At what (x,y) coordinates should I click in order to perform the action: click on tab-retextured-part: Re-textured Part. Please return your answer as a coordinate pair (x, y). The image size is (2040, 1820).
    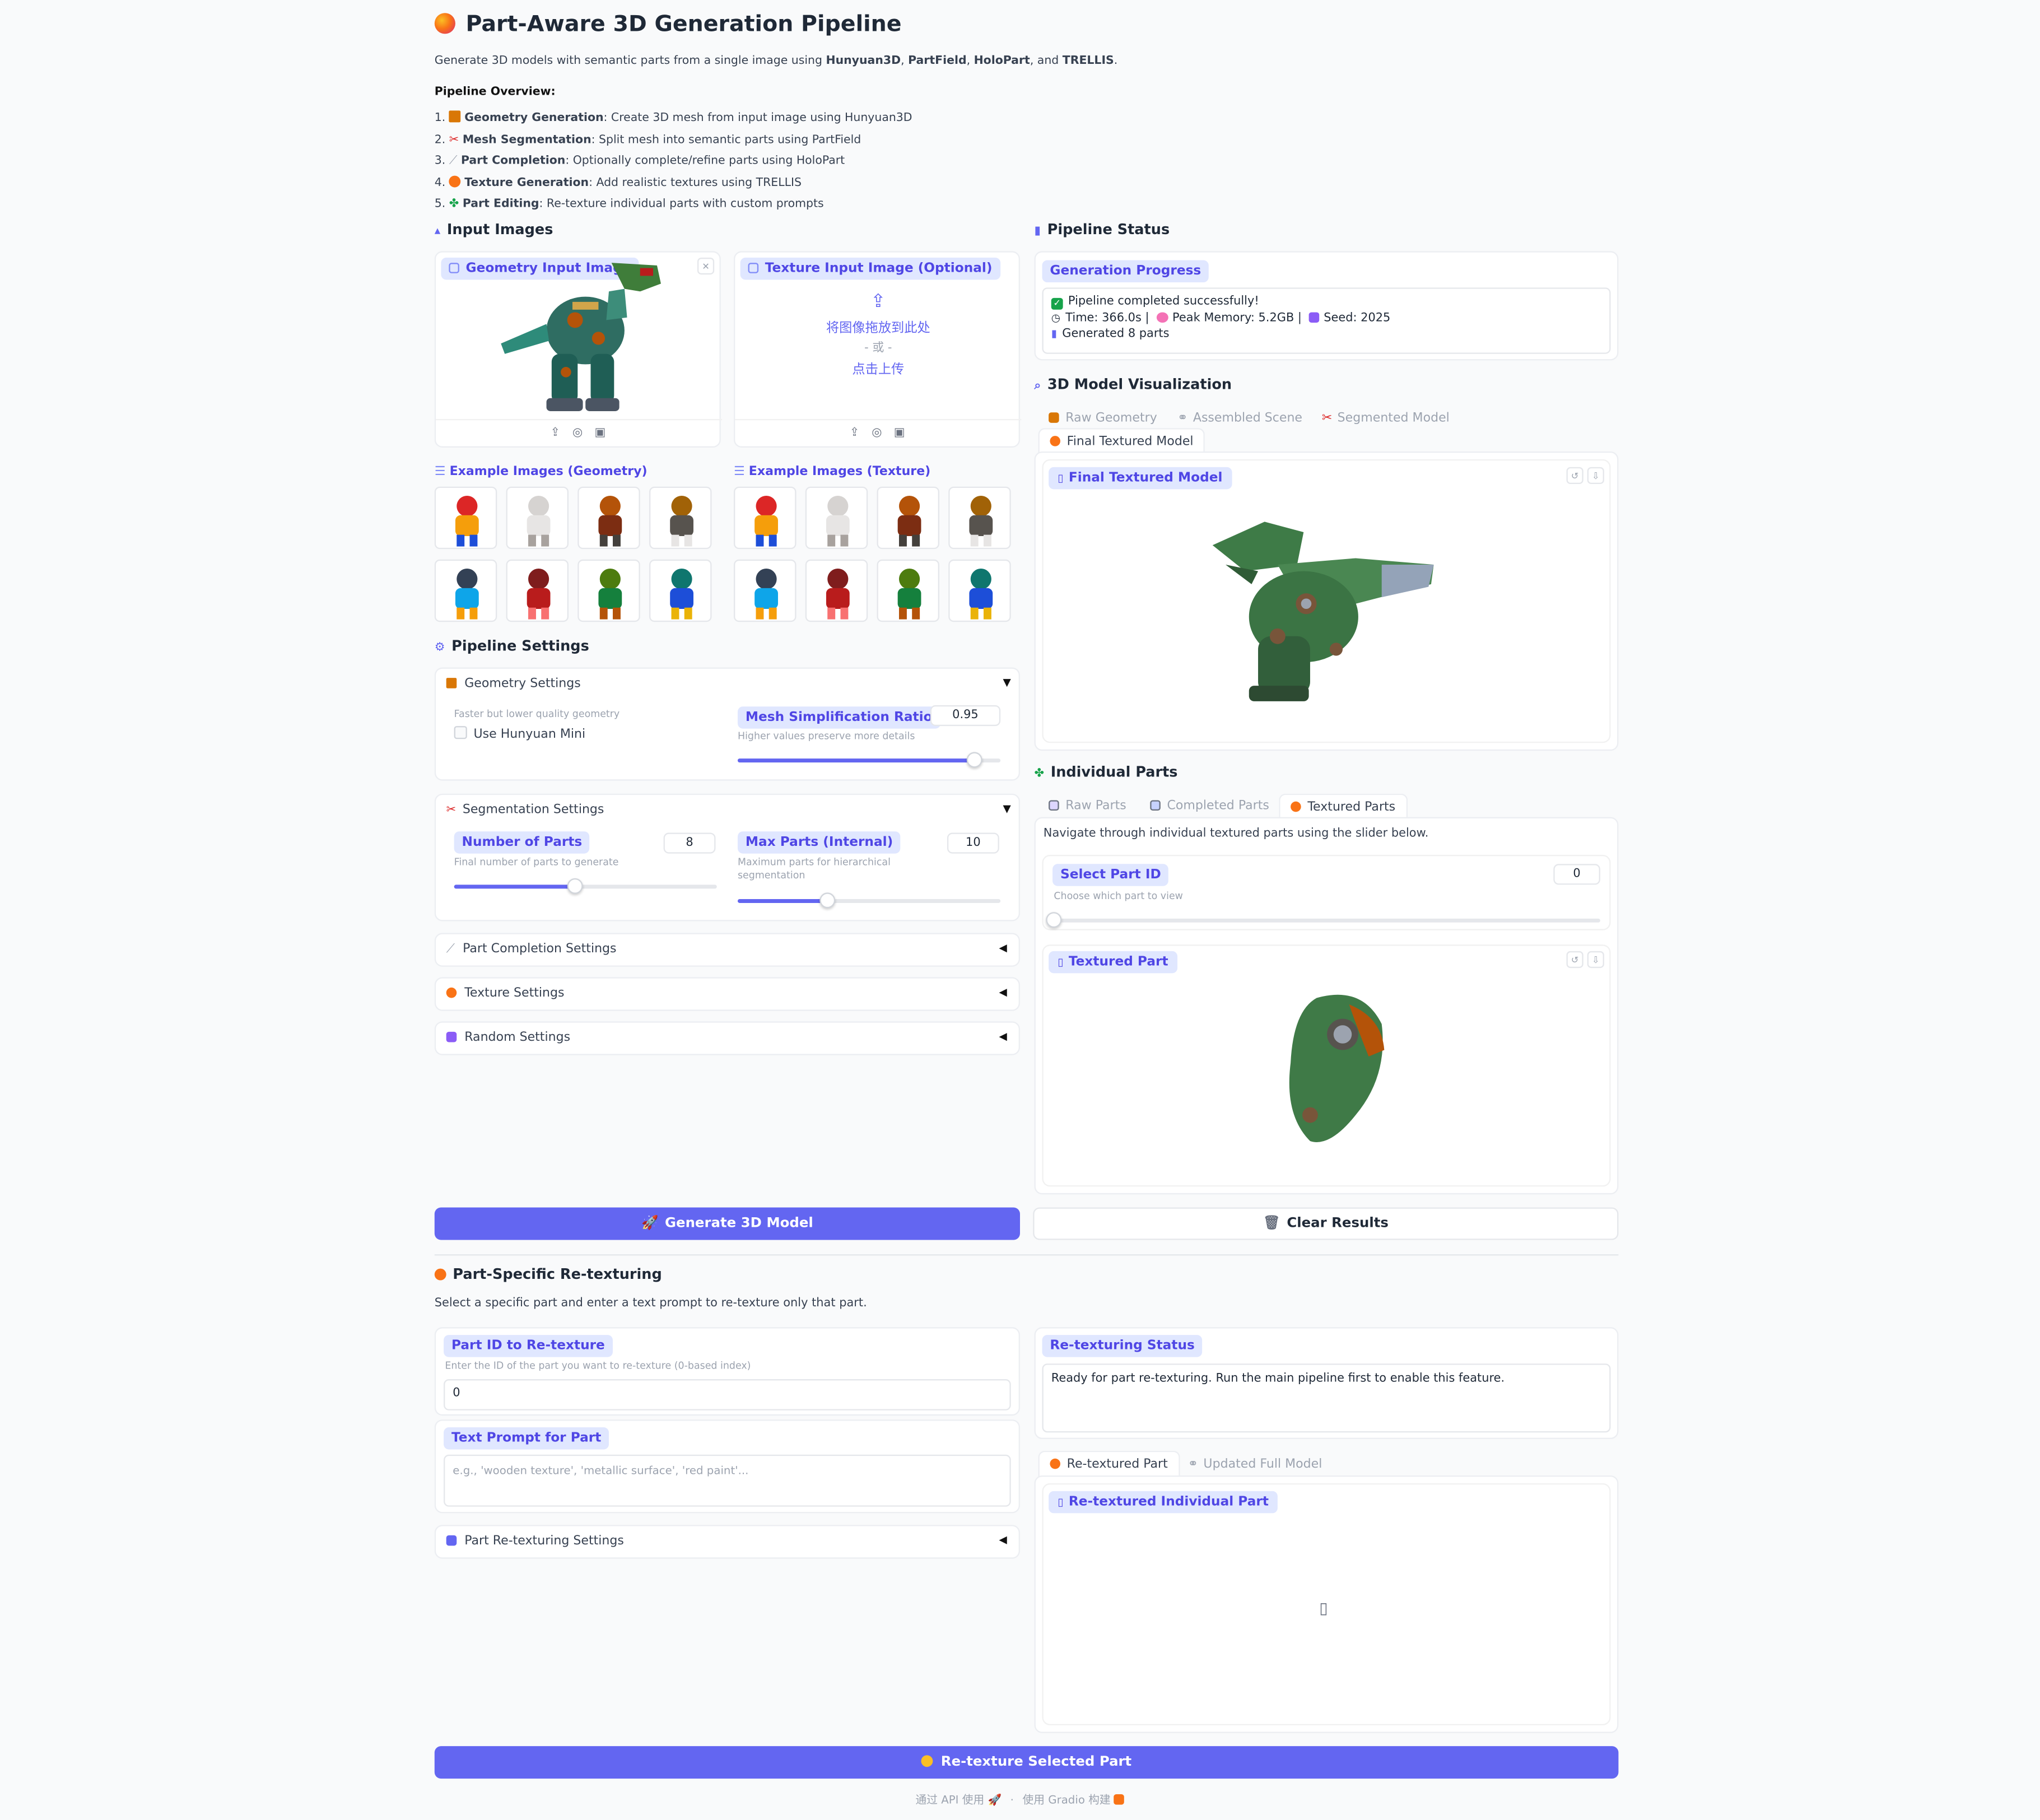
    Looking at the image, I should click on (1109, 1463).